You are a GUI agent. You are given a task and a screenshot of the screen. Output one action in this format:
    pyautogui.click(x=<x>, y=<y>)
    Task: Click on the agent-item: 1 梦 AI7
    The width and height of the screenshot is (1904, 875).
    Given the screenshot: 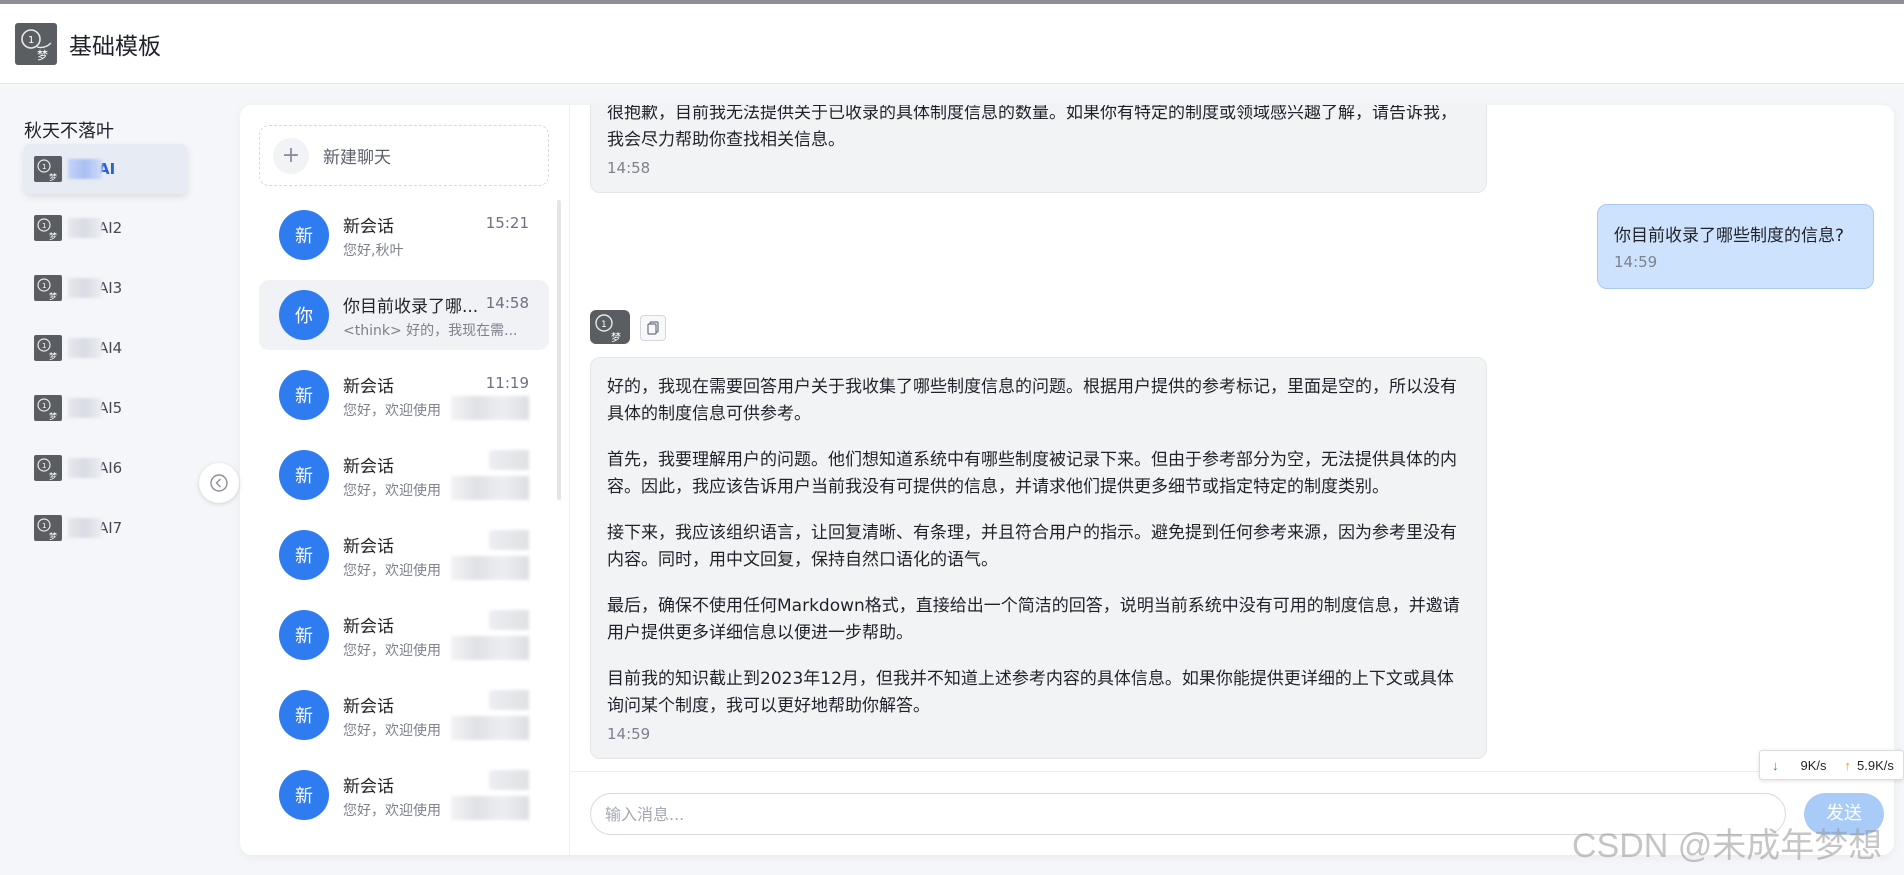 What is the action you would take?
    pyautogui.click(x=105, y=528)
    